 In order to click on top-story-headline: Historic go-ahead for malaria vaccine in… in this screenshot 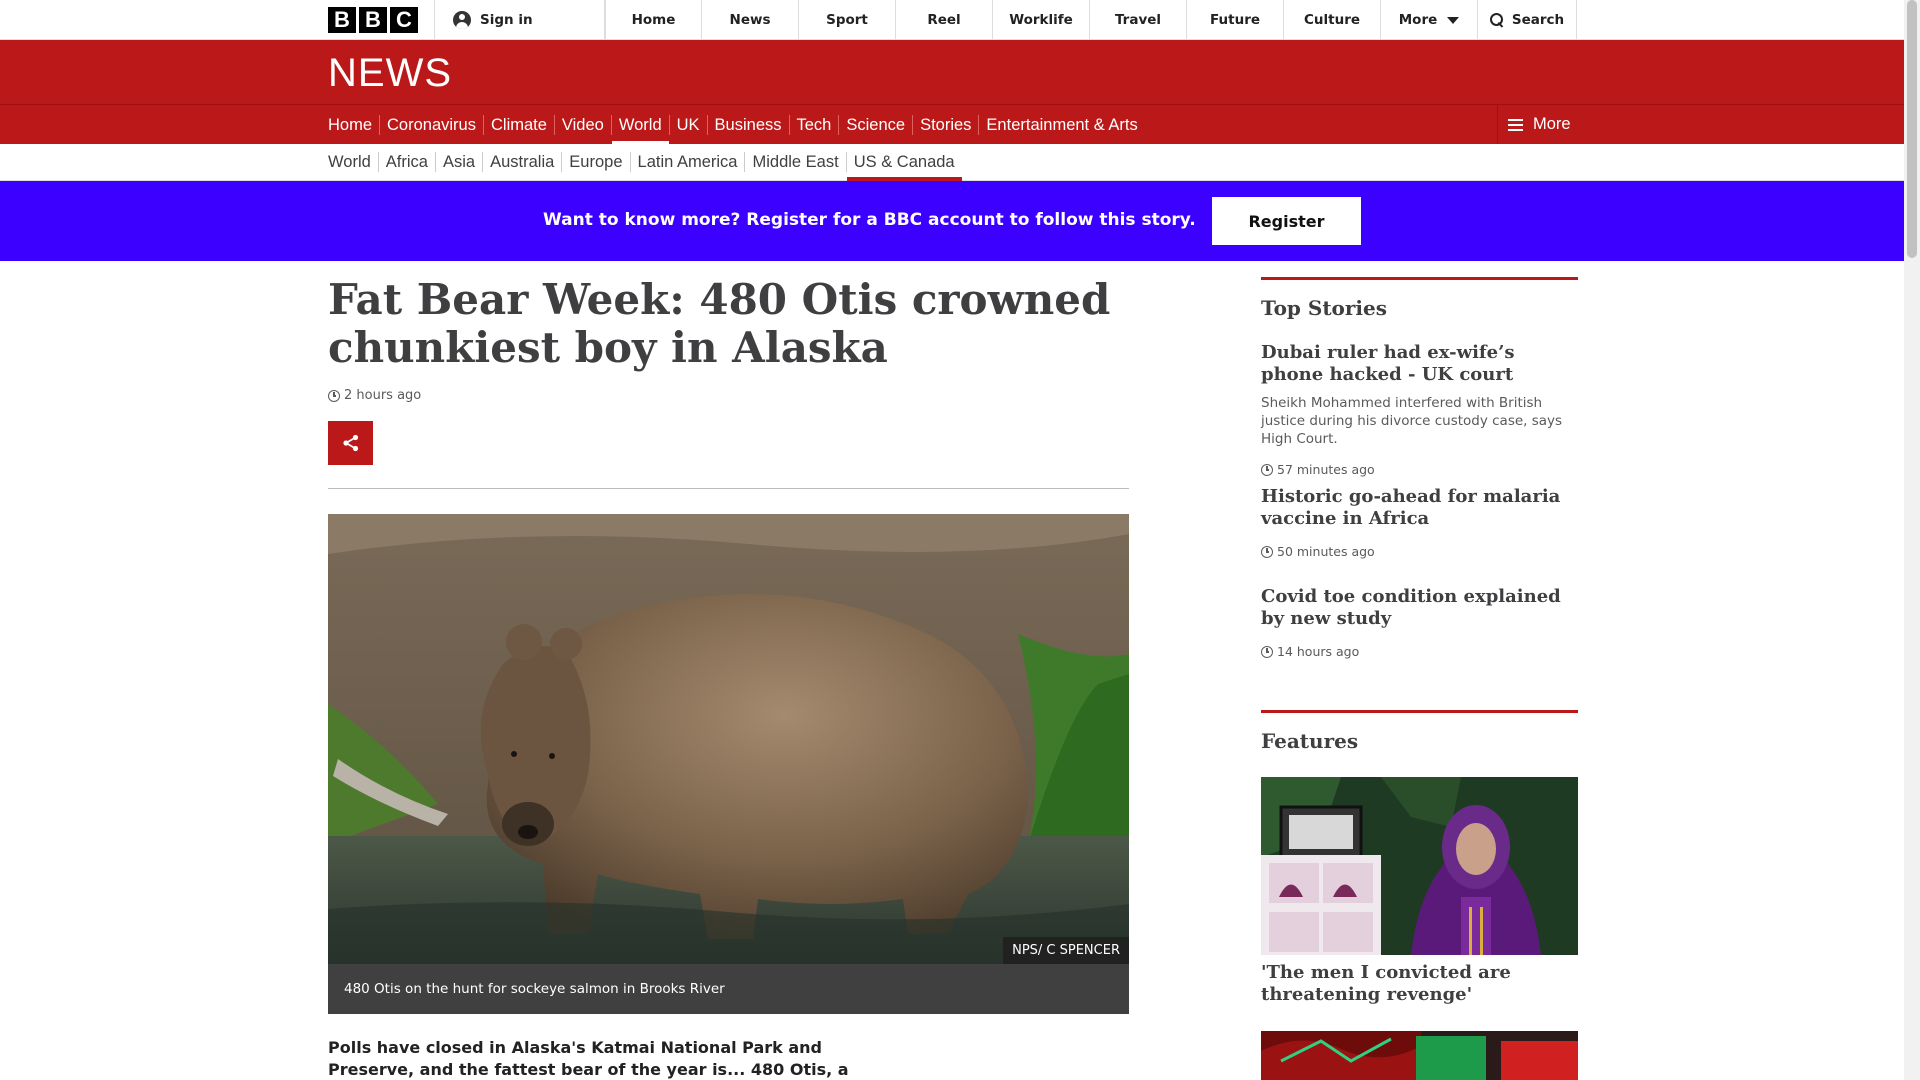, I will do `click(1419, 508)`.